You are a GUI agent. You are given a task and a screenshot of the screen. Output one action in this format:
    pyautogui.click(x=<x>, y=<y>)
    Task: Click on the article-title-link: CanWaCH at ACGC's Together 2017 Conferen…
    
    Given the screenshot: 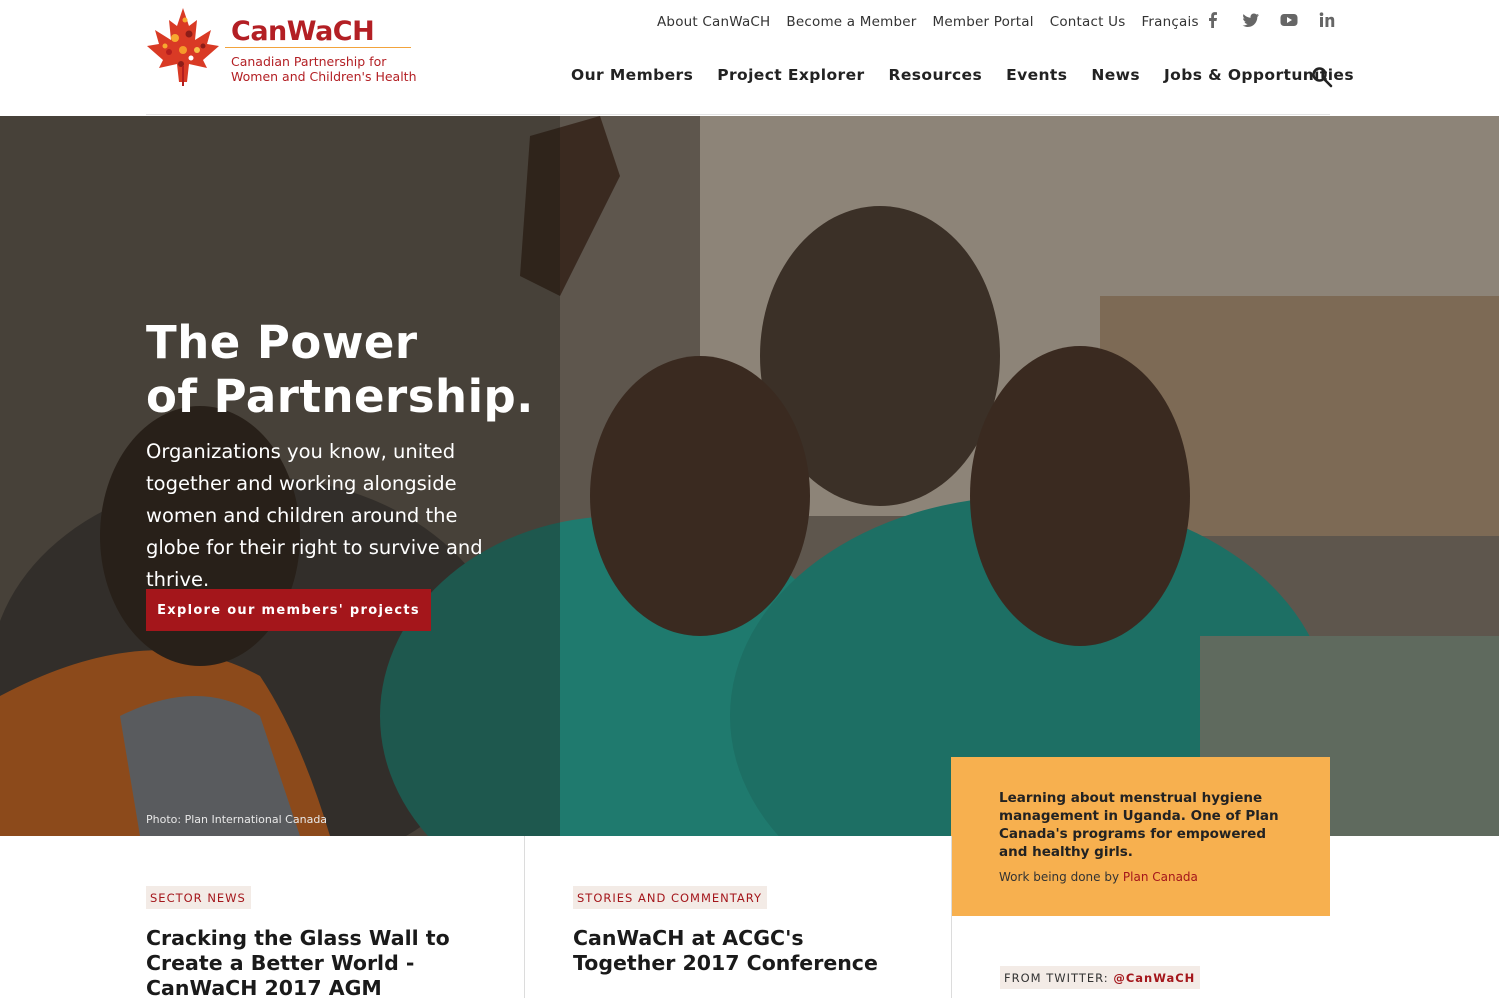 What is the action you would take?
    pyautogui.click(x=738, y=951)
    